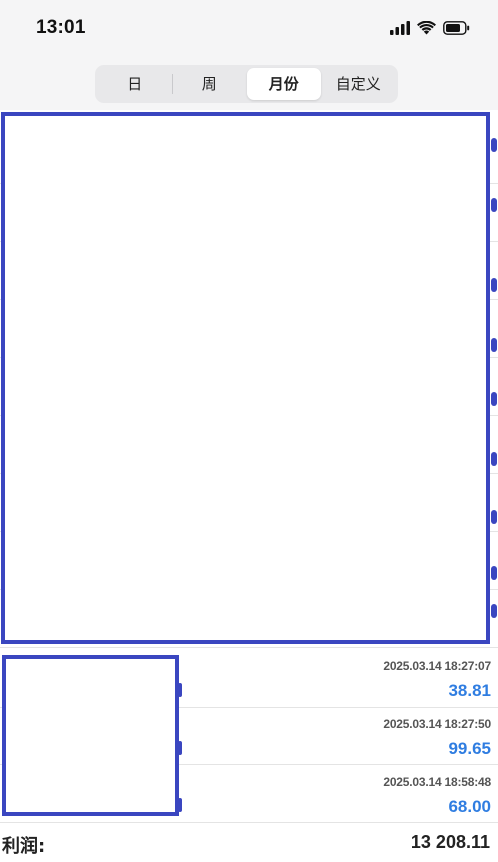 The width and height of the screenshot is (498, 862). What do you see at coordinates (135, 84) in the screenshot?
I see `tab-day: 日` at bounding box center [135, 84].